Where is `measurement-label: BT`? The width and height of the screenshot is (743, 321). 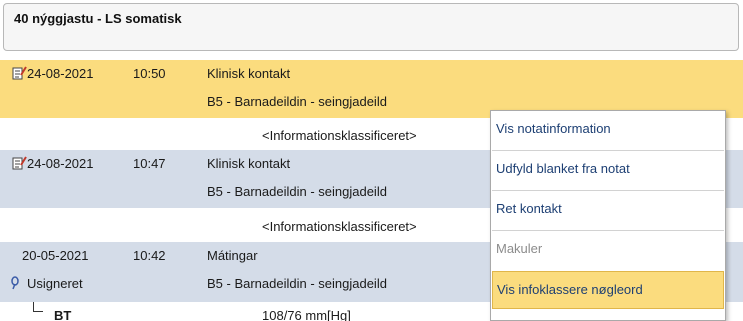 measurement-label: BT is located at coordinates (63, 314).